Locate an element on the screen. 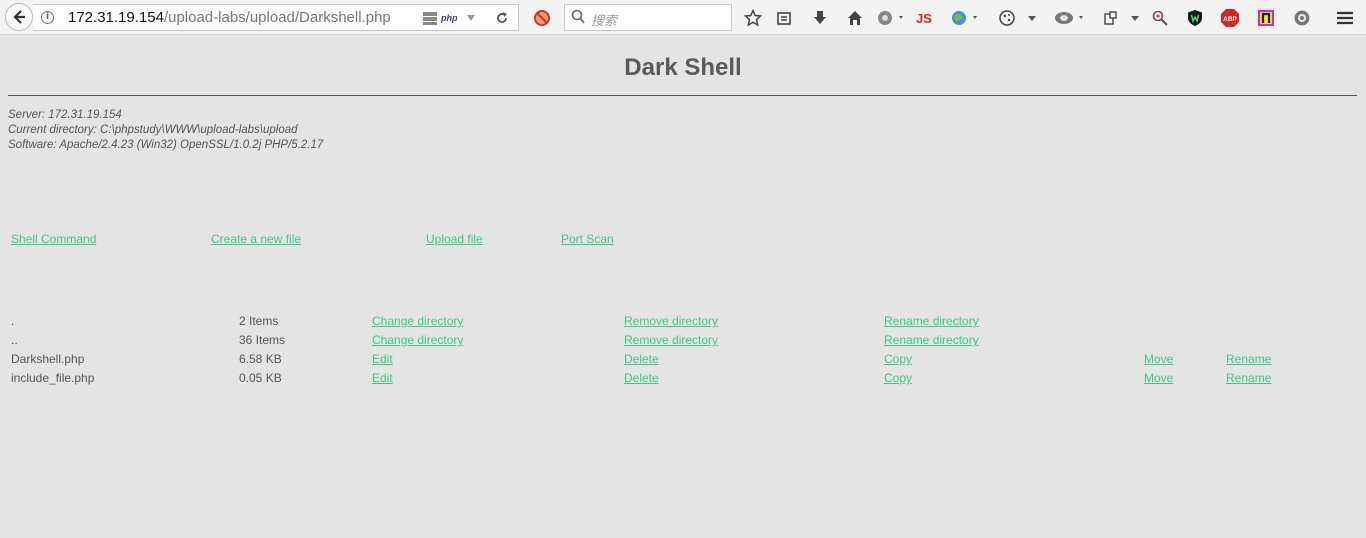 This screenshot has width=1366, height=538. php-badge-label: php is located at coordinates (449, 18).